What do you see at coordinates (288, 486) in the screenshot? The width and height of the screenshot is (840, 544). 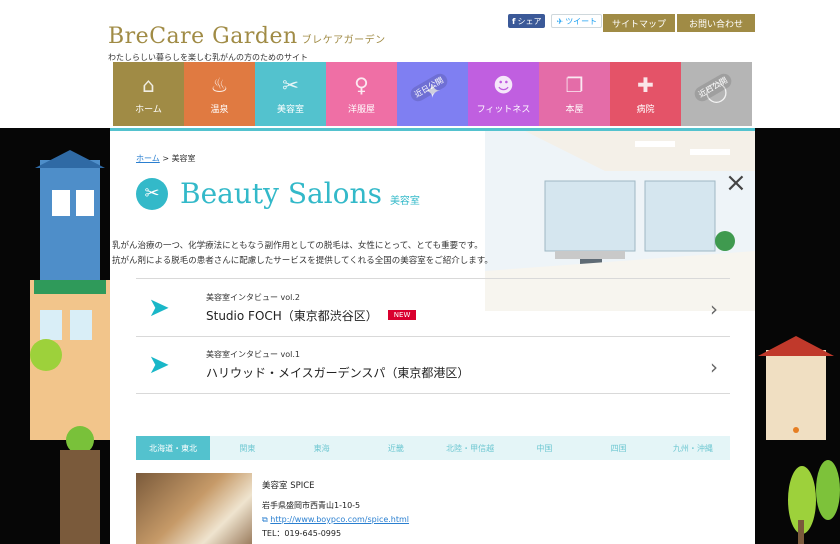 I see `salon-name: 美容室 SPICE` at bounding box center [288, 486].